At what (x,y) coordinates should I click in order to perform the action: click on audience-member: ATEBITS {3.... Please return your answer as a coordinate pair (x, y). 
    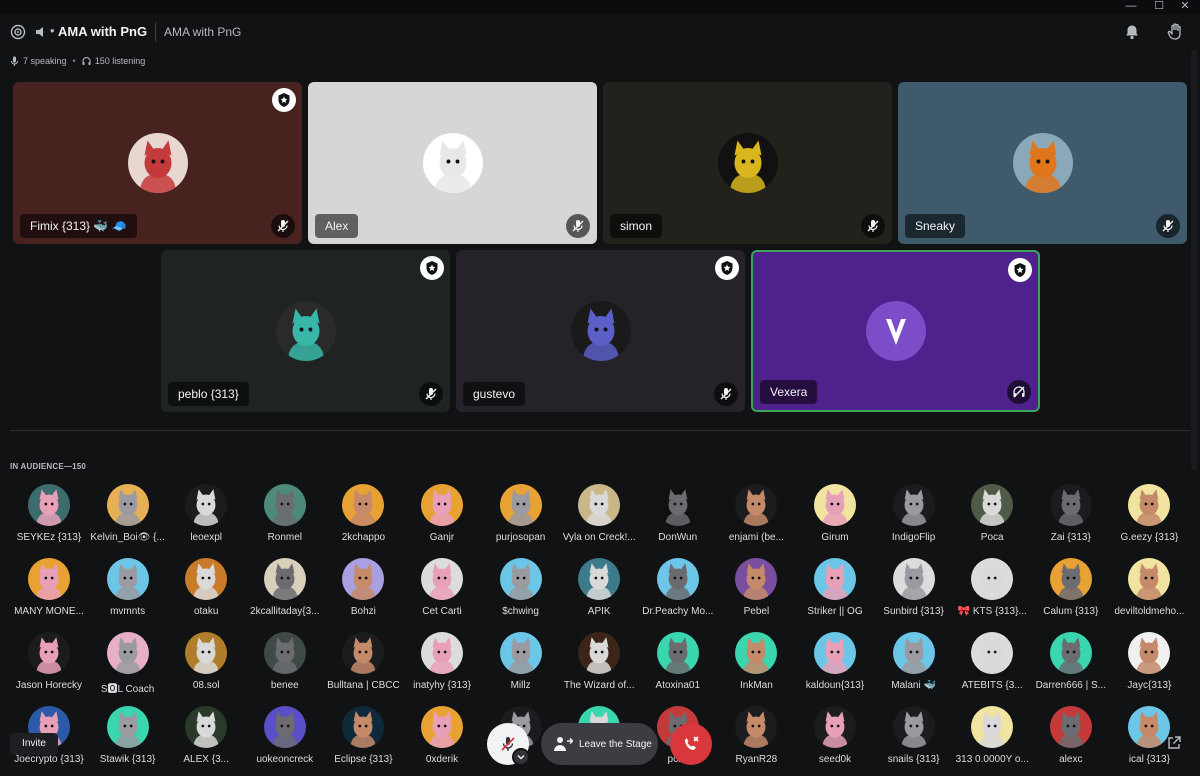
    Looking at the image, I should click on (992, 667).